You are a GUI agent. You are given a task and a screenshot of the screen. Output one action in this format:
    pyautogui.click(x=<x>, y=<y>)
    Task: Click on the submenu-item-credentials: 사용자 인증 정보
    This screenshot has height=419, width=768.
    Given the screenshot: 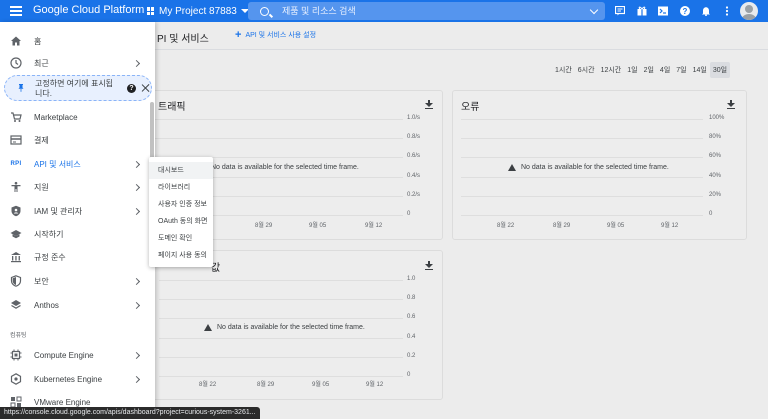 What is the action you would take?
    pyautogui.click(x=181, y=204)
    